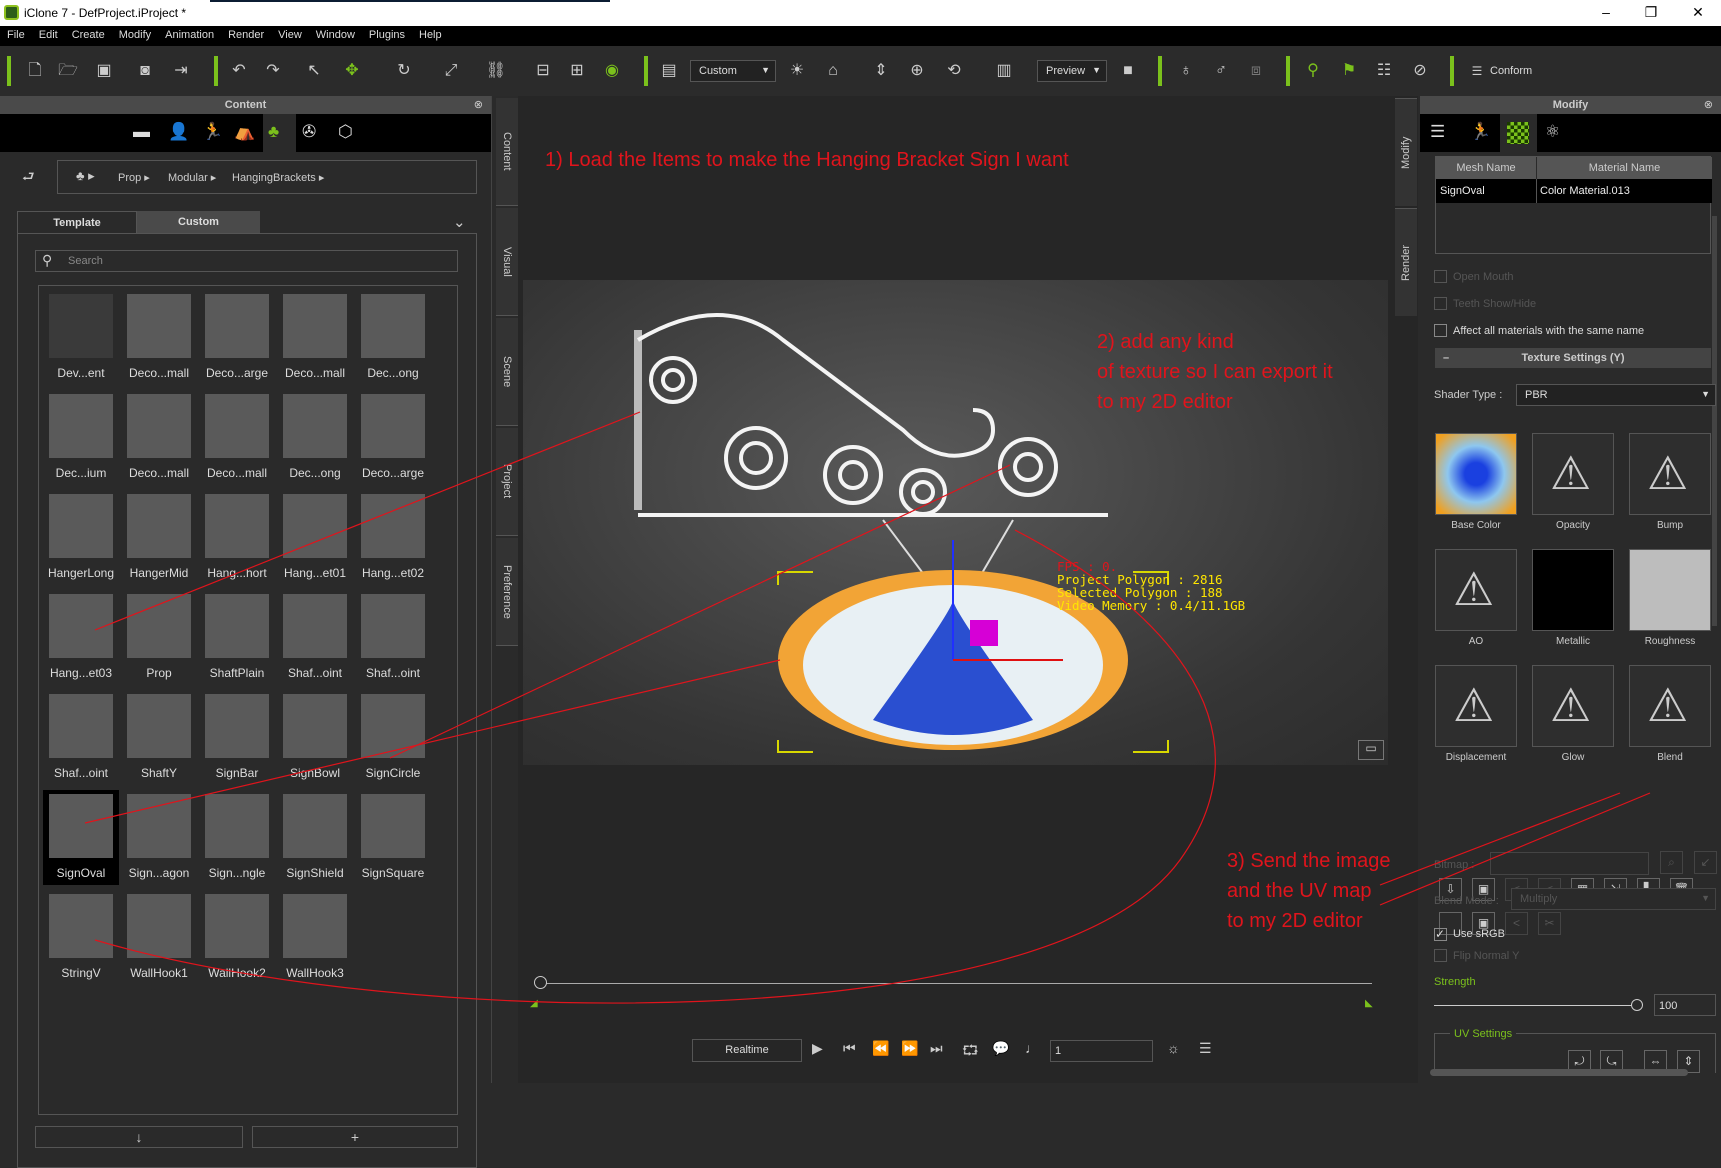 This screenshot has height=1168, width=1721. Describe the element at coordinates (189, 36) in the screenshot. I see `menu-animation: Animation` at that location.